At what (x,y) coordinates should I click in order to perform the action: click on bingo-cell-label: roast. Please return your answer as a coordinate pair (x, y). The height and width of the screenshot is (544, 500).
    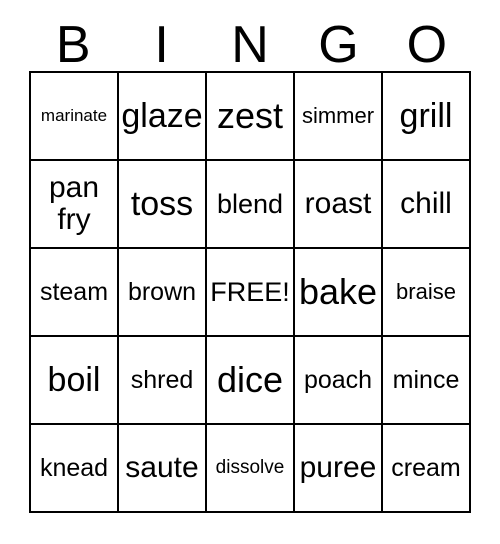
    Looking at the image, I should click on (338, 204).